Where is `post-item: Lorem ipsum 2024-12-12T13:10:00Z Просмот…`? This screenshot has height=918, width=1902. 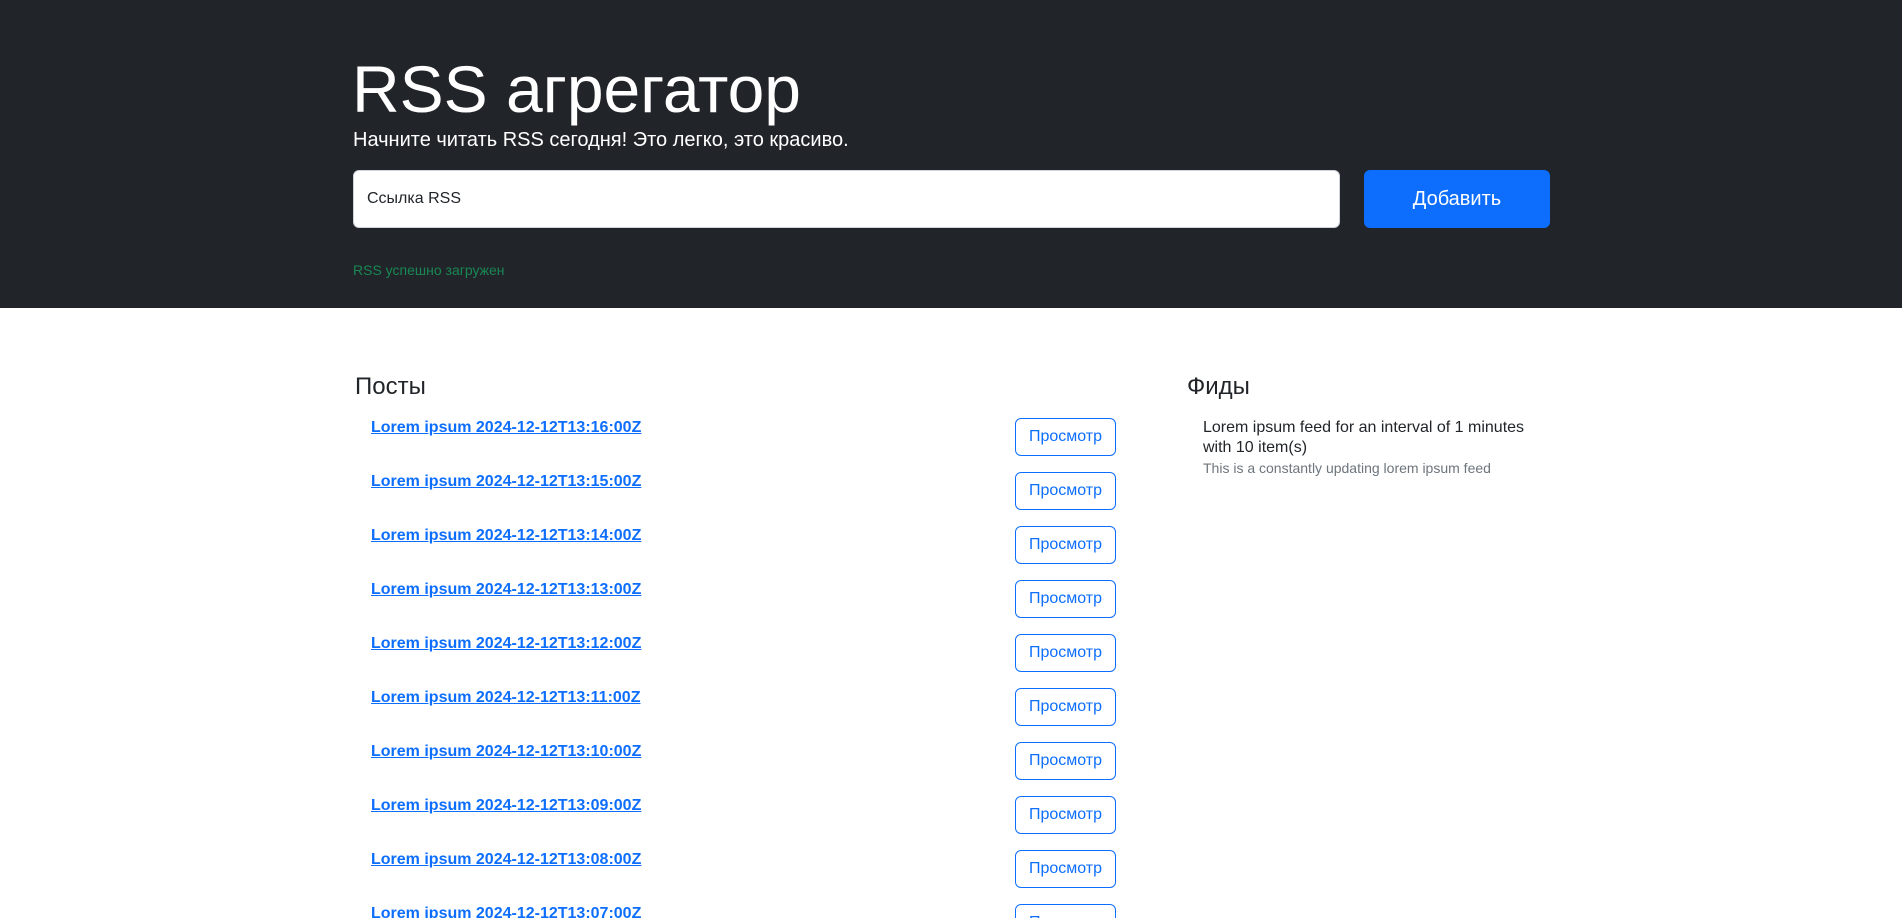 post-item: Lorem ipsum 2024-12-12T13:10:00Z Просмот… is located at coordinates (736, 765).